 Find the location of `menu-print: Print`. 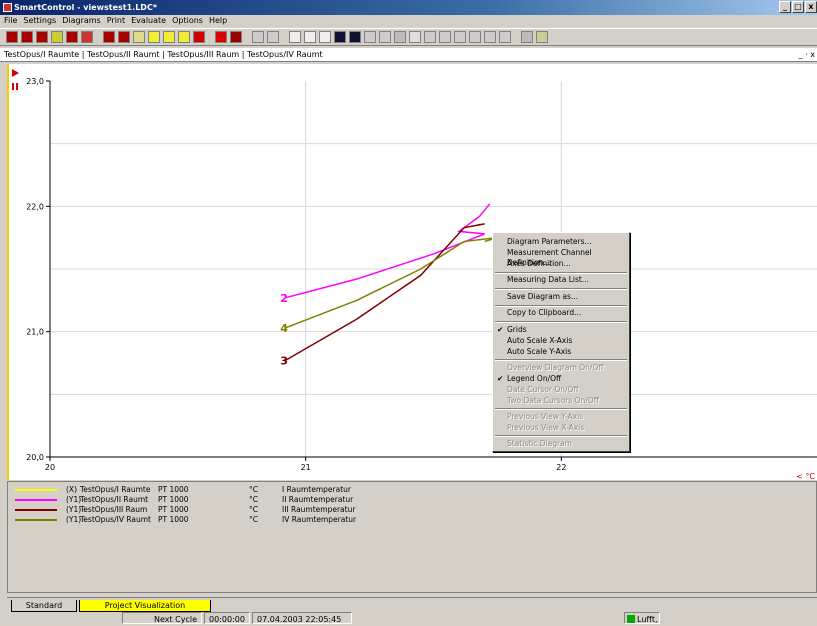

menu-print: Print is located at coordinates (116, 21).